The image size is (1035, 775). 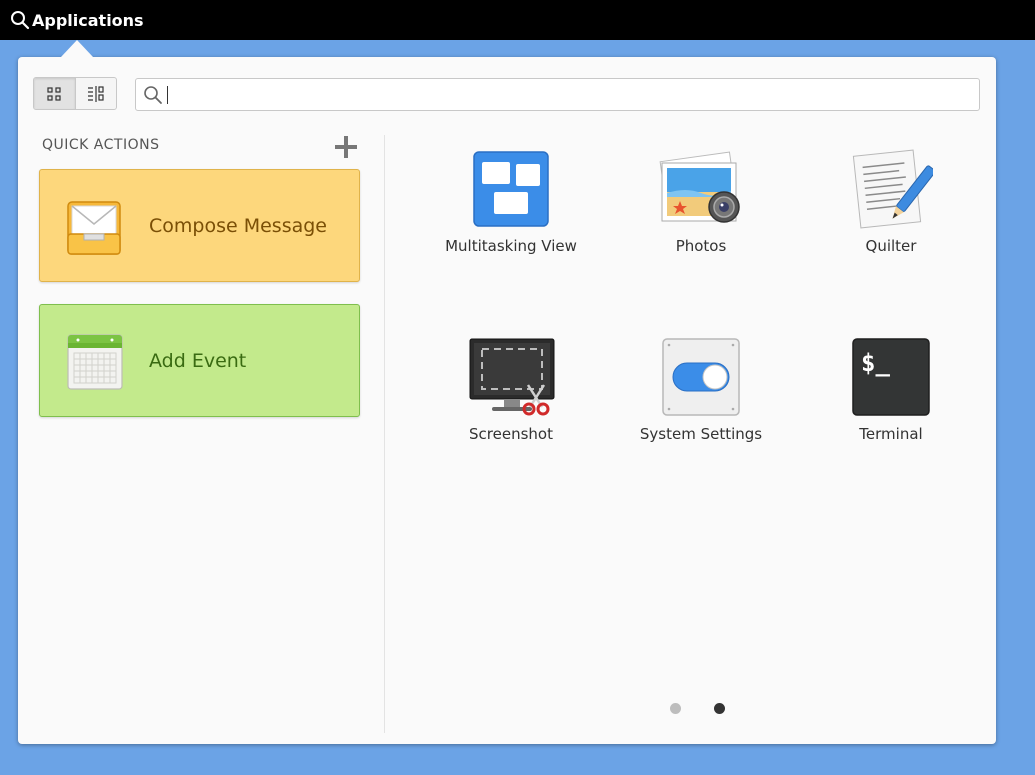 I want to click on system-settings-icon, so click(x=701, y=377).